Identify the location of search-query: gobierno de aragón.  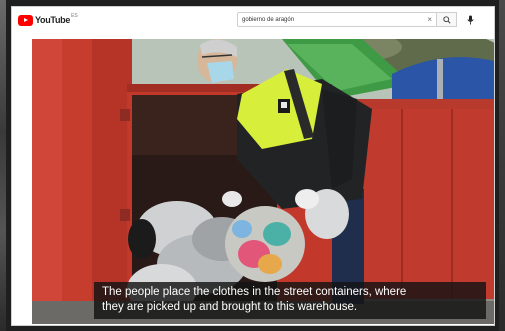
(268, 19).